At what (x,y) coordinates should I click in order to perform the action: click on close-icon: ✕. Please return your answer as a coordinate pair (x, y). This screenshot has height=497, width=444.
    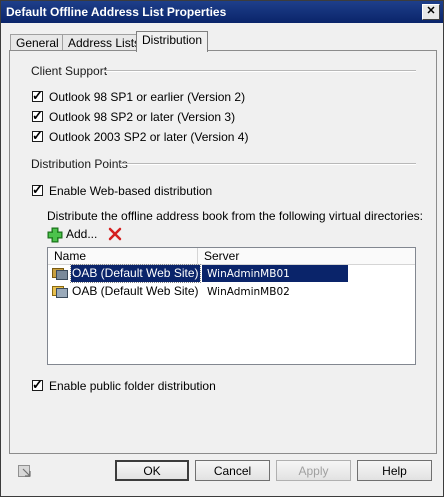
    Looking at the image, I should click on (431, 12).